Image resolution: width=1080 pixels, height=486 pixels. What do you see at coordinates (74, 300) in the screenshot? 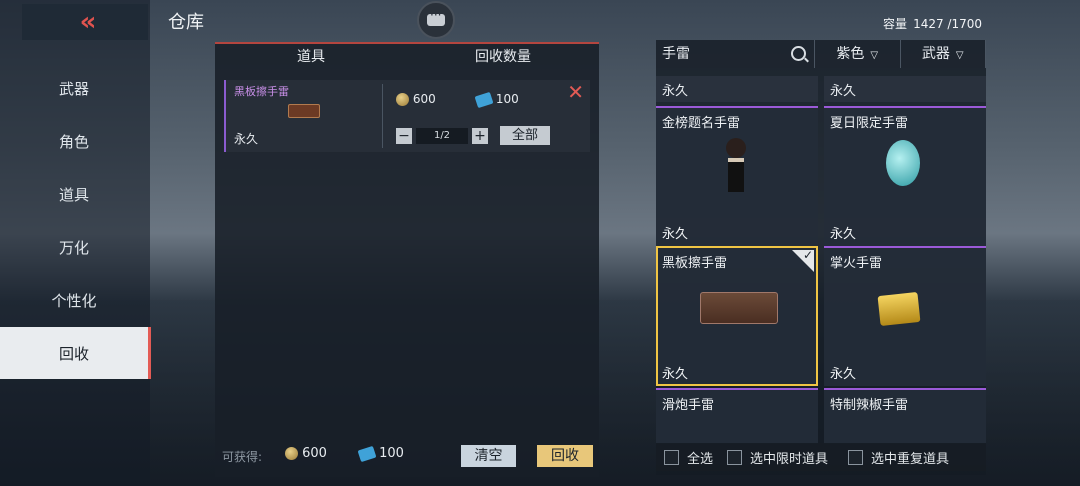
I see `sidebar-item-personalize: 个性化` at bounding box center [74, 300].